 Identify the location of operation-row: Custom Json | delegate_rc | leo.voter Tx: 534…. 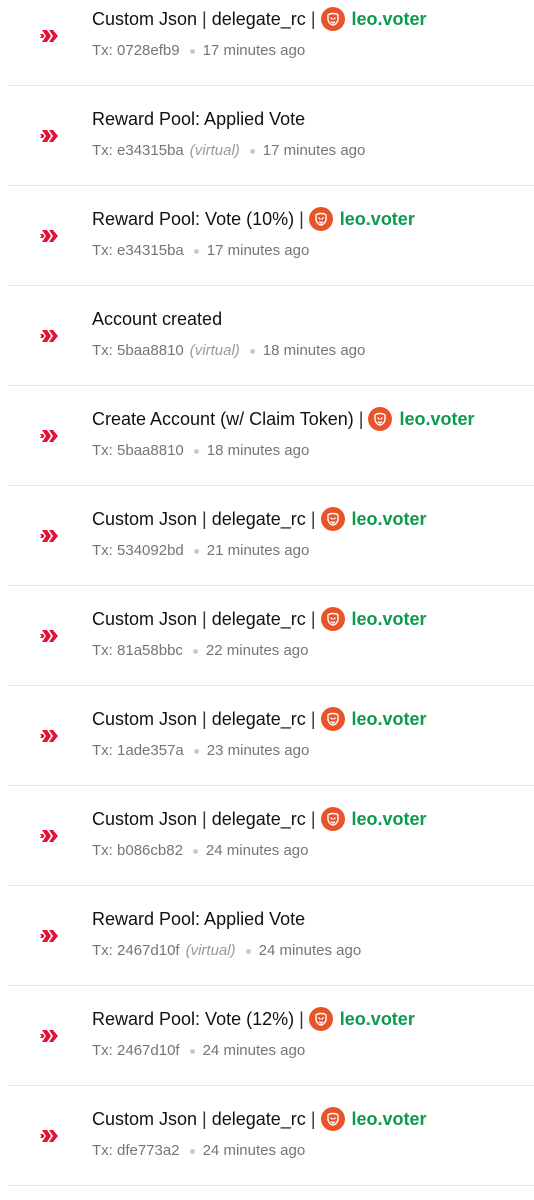
(271, 536).